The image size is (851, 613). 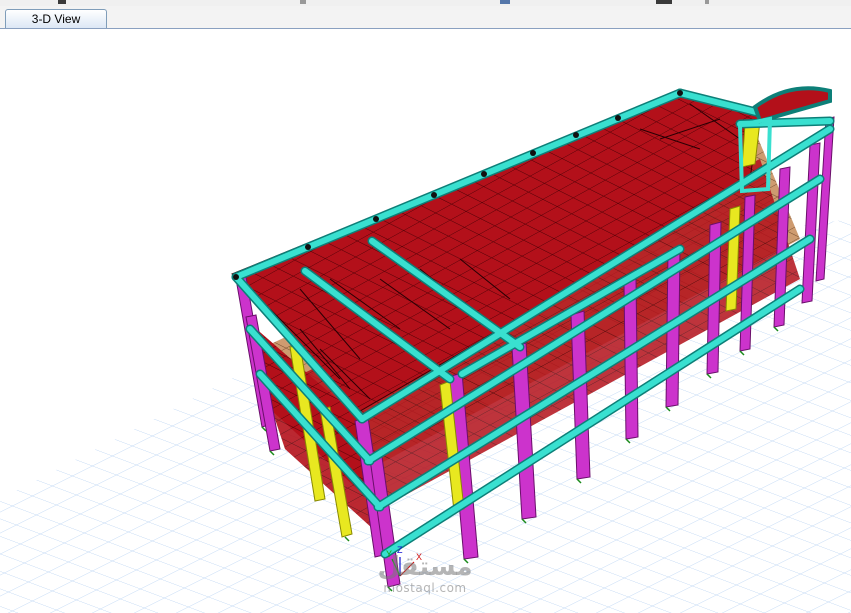 I want to click on tab-3d-view: 3-D View, so click(x=56, y=18).